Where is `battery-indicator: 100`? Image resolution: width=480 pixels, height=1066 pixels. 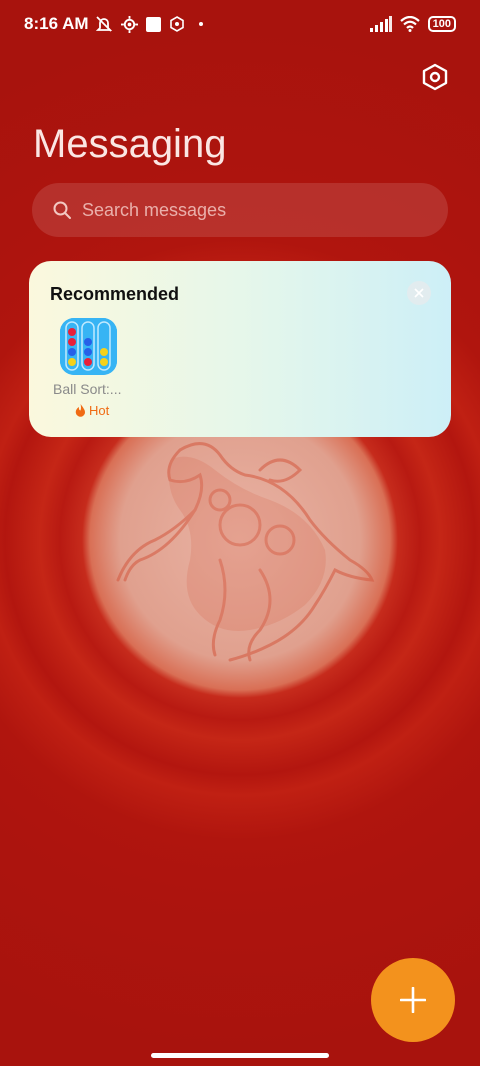 battery-indicator: 100 is located at coordinates (441, 24).